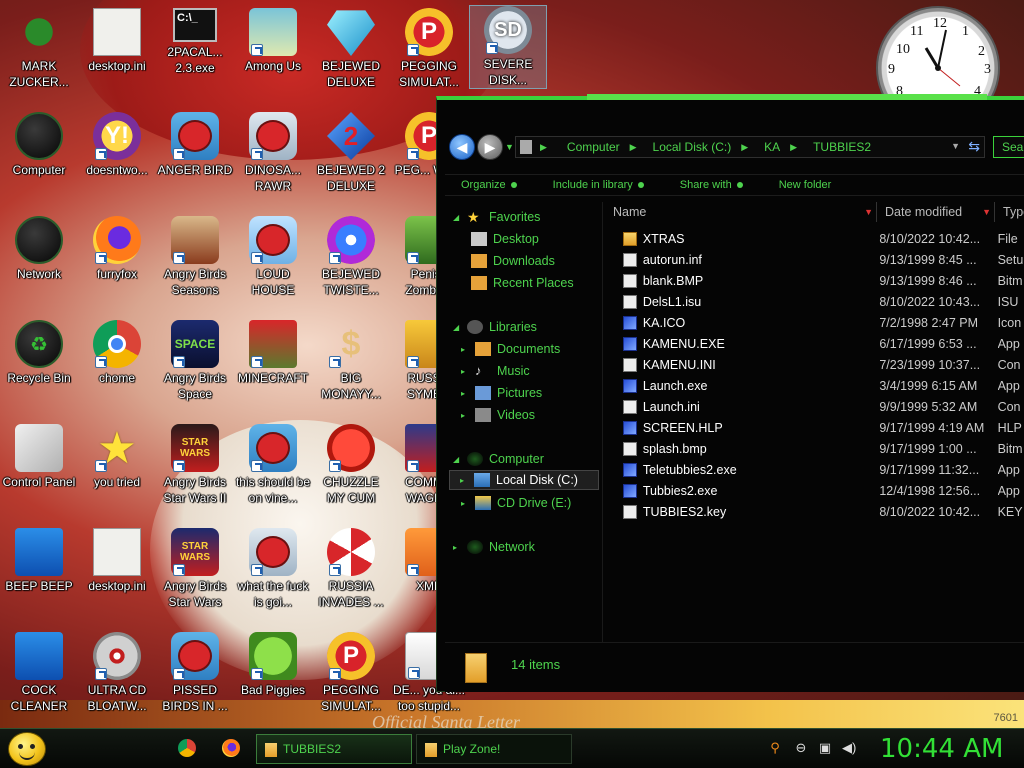 This screenshot has width=1024, height=768. Describe the element at coordinates (495, 327) in the screenshot. I see `nav-libraries: ◢ Libraries` at that location.